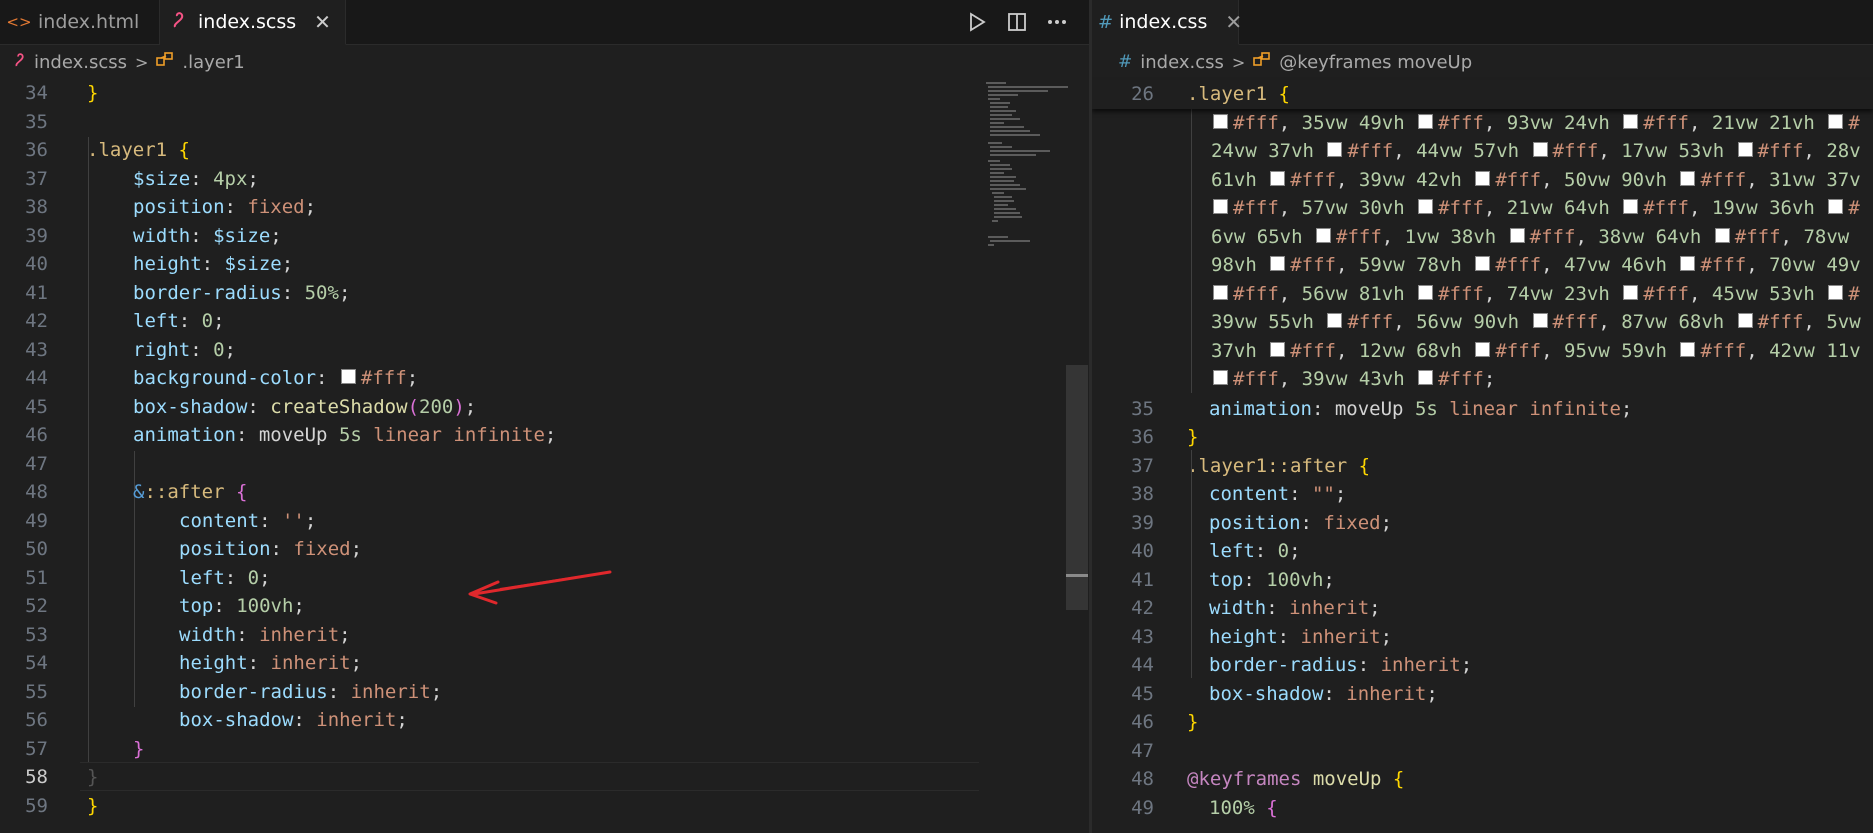  What do you see at coordinates (544, 321) in the screenshot?
I see `code-line: 42 left: 0;` at bounding box center [544, 321].